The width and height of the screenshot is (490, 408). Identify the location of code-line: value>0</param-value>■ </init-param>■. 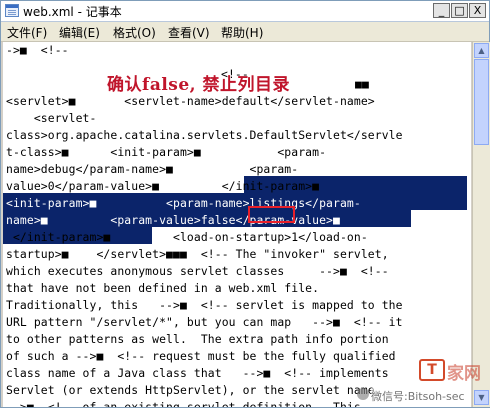
(163, 186).